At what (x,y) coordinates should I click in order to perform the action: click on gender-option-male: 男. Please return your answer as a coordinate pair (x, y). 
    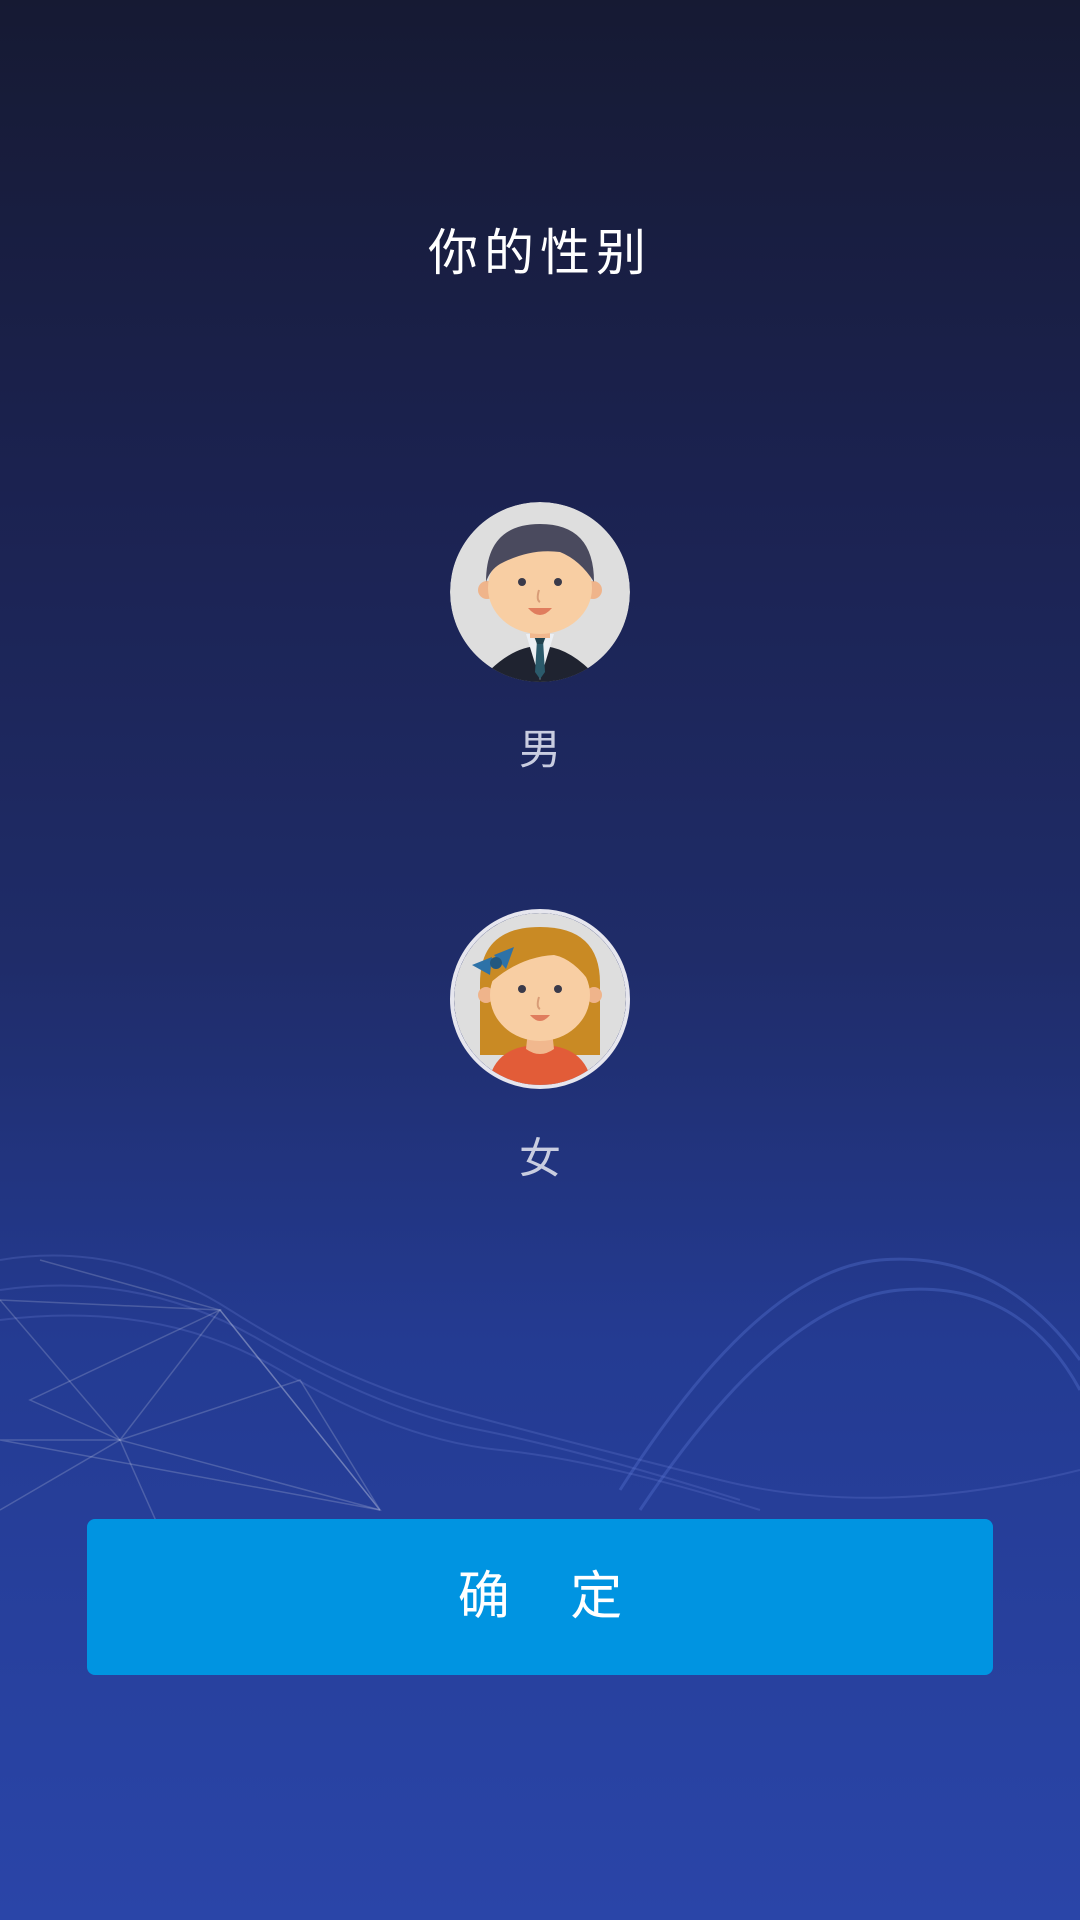
    Looking at the image, I should click on (540, 638).